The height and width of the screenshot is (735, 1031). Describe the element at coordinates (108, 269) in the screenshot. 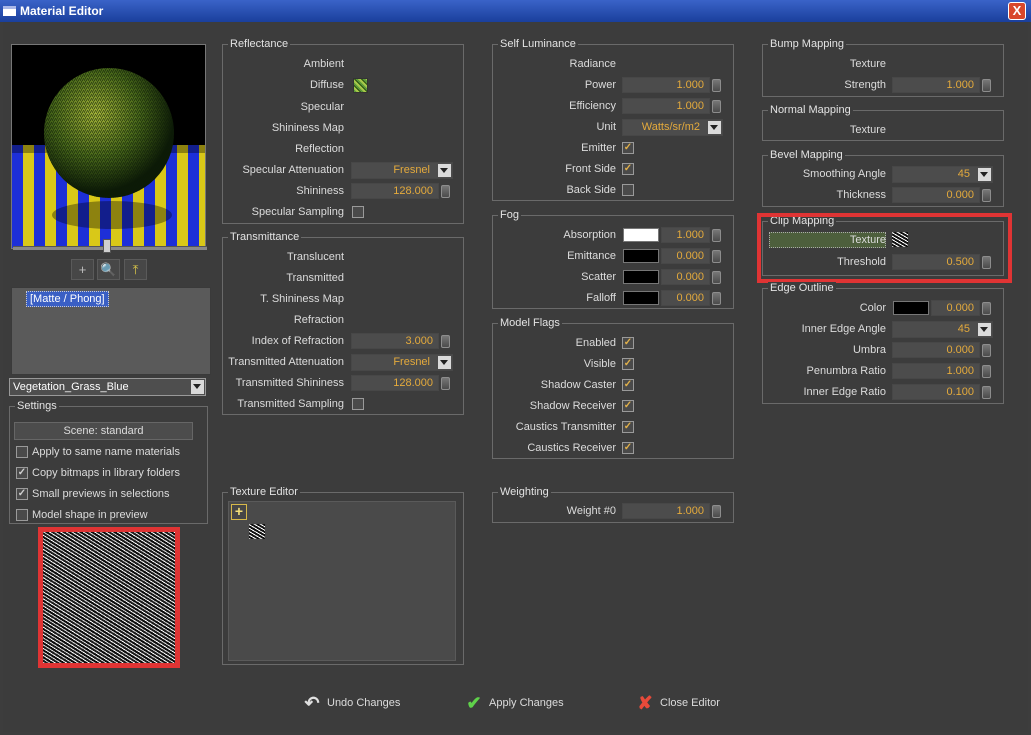

I see `zoom-search-icon: 🔍` at that location.